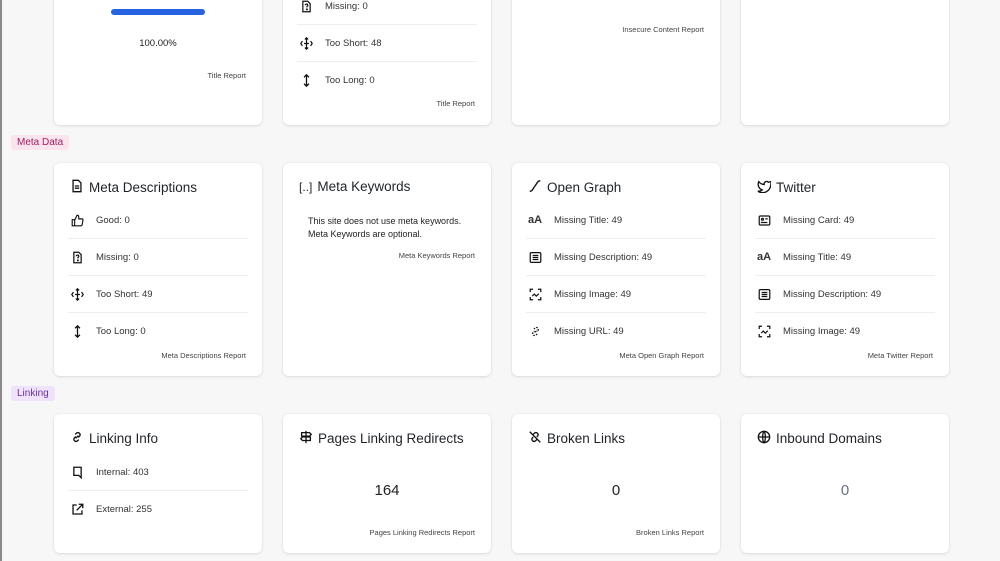 The image size is (1000, 561). Describe the element at coordinates (122, 472) in the screenshot. I see `internal-links-count: Internal: 403` at that location.